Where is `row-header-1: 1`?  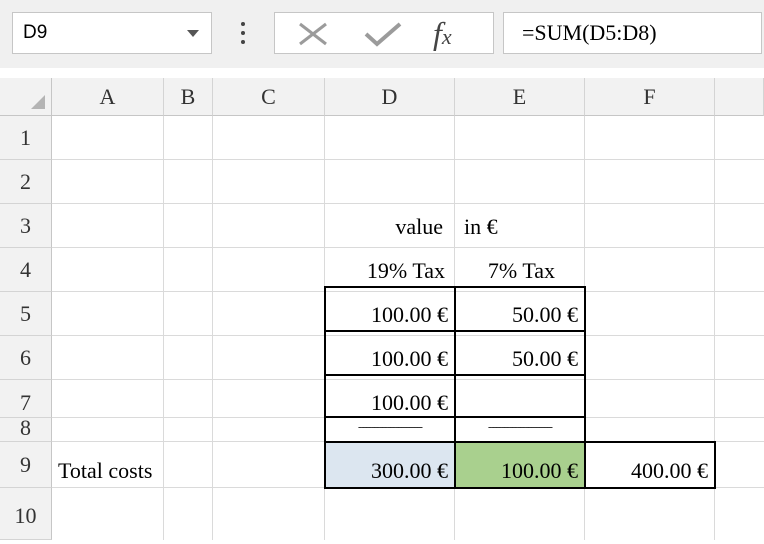
row-header-1: 1 is located at coordinates (26, 138).